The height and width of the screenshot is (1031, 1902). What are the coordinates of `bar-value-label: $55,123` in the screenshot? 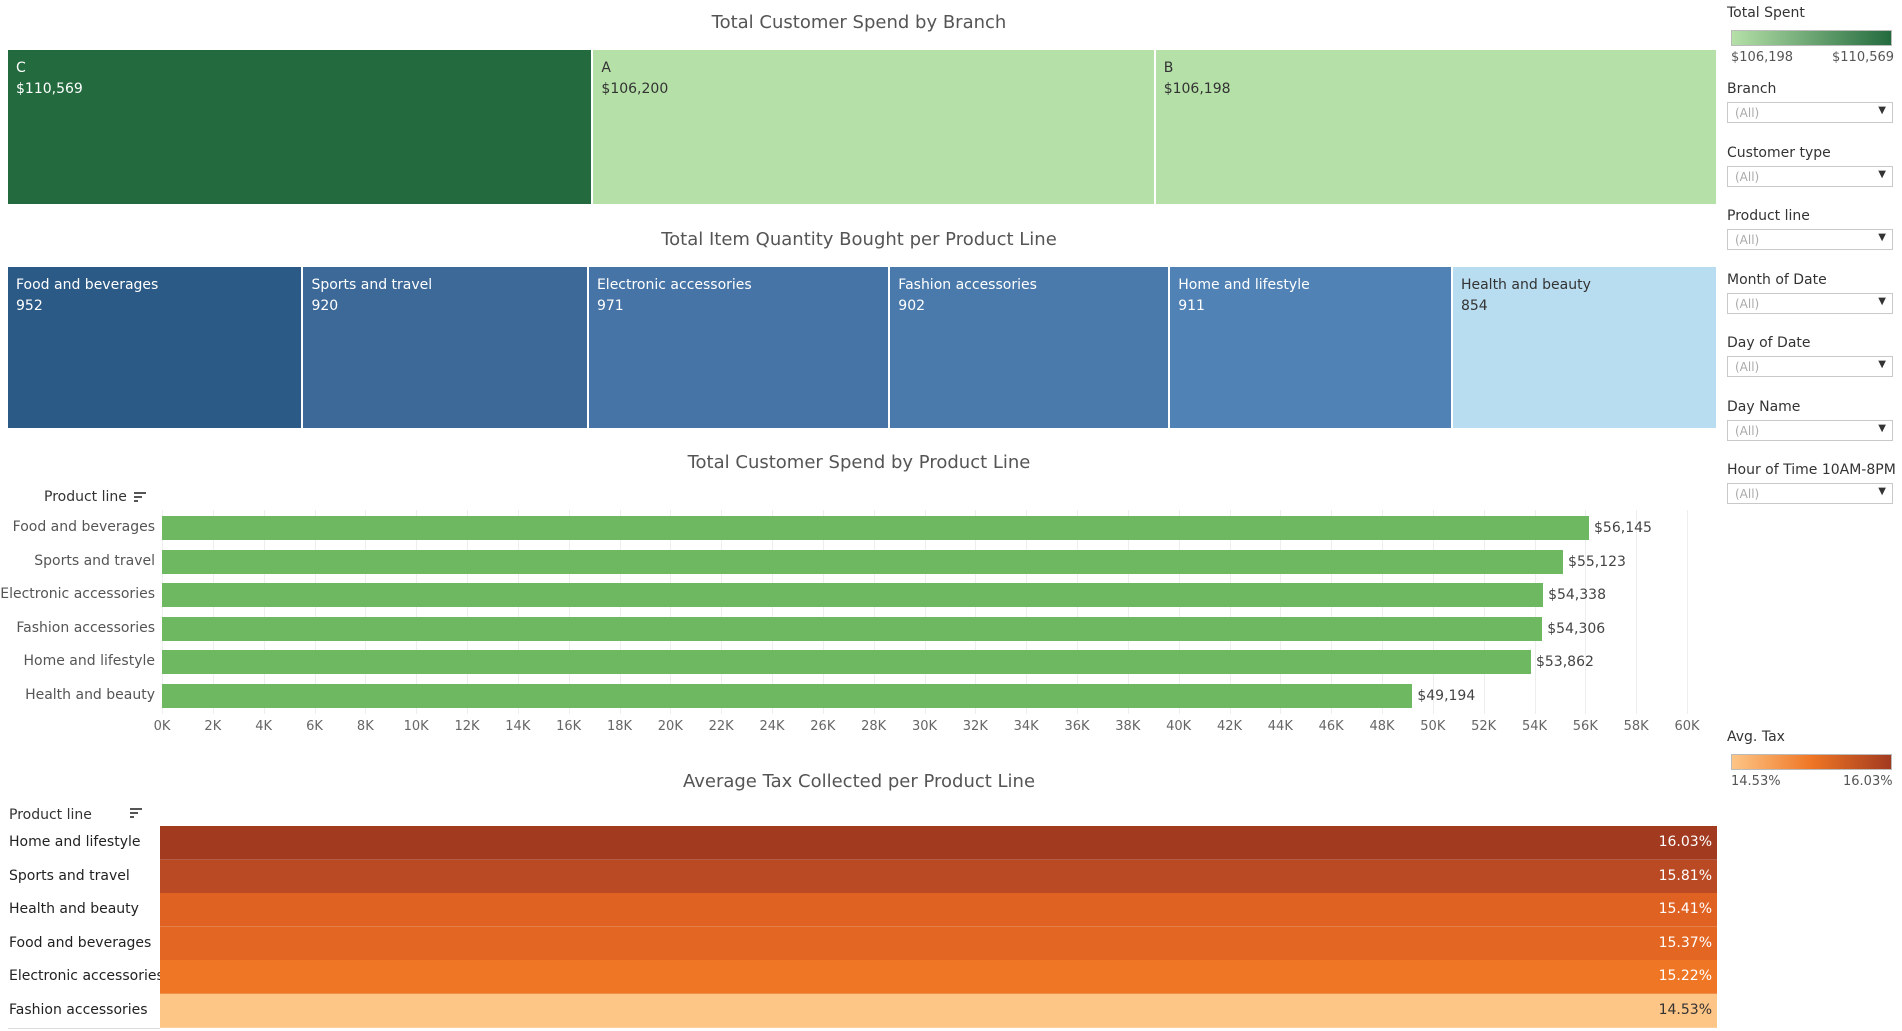 It's located at (1597, 561).